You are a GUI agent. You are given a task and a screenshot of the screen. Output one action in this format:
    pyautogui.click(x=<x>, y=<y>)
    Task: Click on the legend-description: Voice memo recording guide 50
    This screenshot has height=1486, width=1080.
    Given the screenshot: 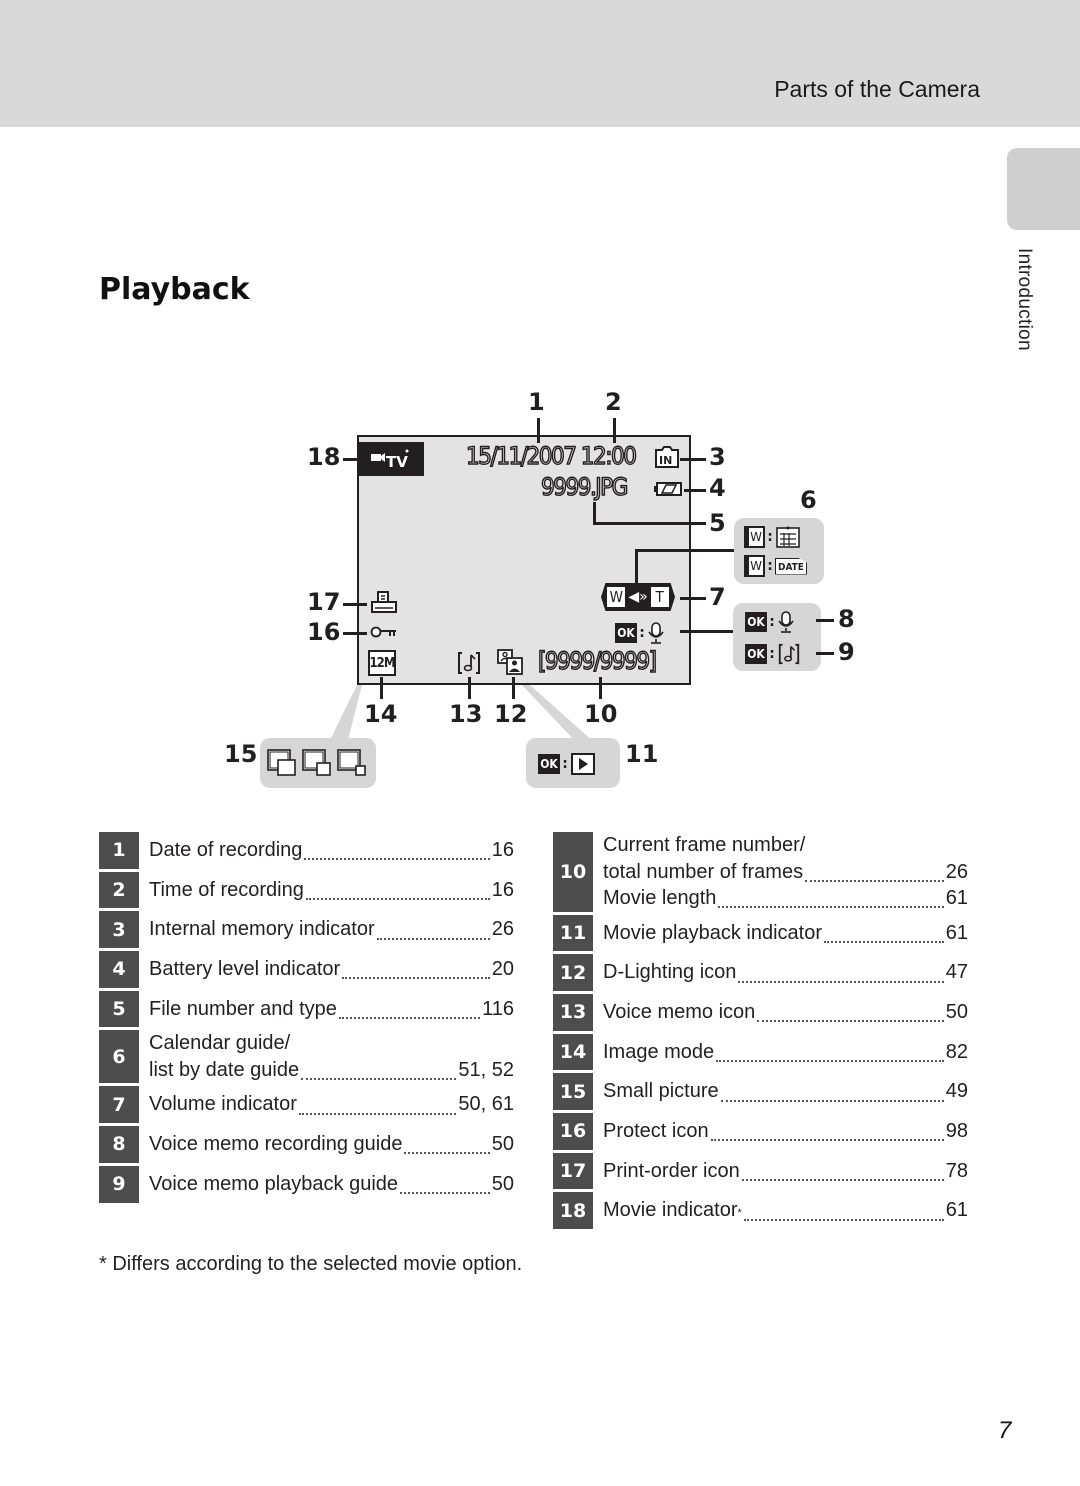 What is the action you would take?
    pyautogui.click(x=326, y=1144)
    